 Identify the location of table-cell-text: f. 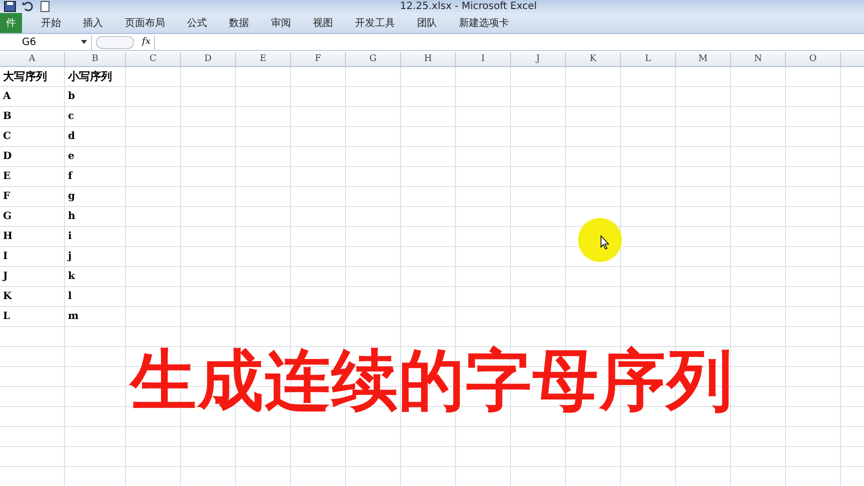
(70, 177).